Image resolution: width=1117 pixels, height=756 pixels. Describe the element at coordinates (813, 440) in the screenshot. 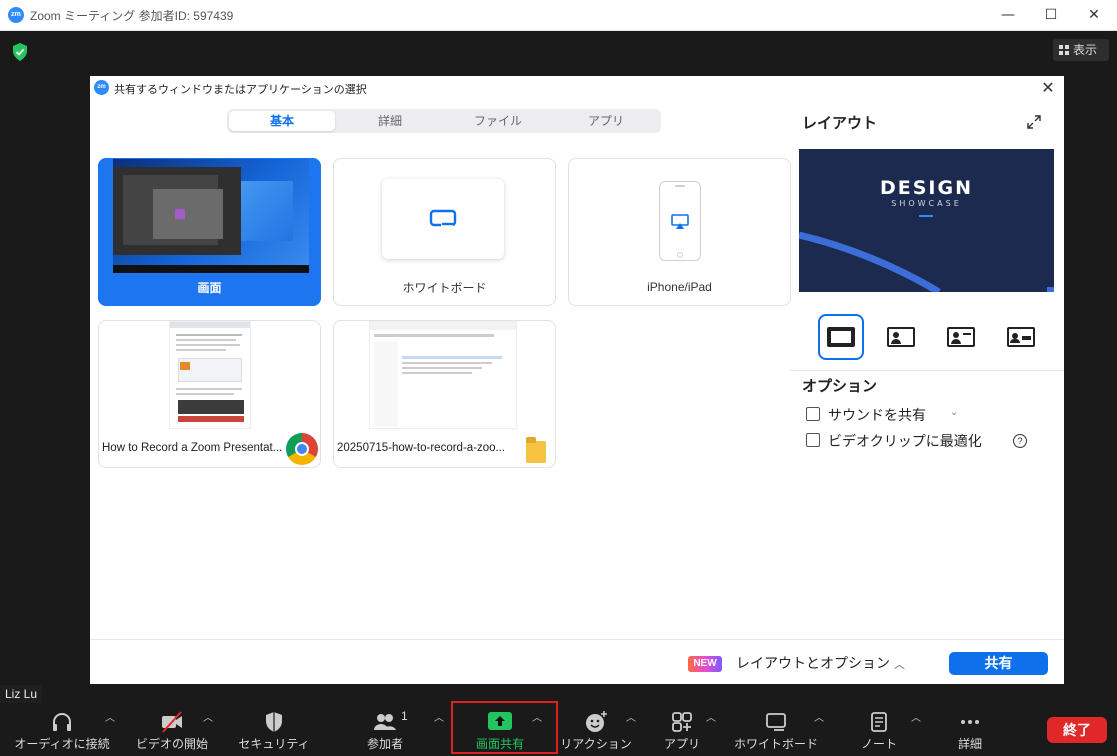

I see `optimize-video-checkbox` at that location.